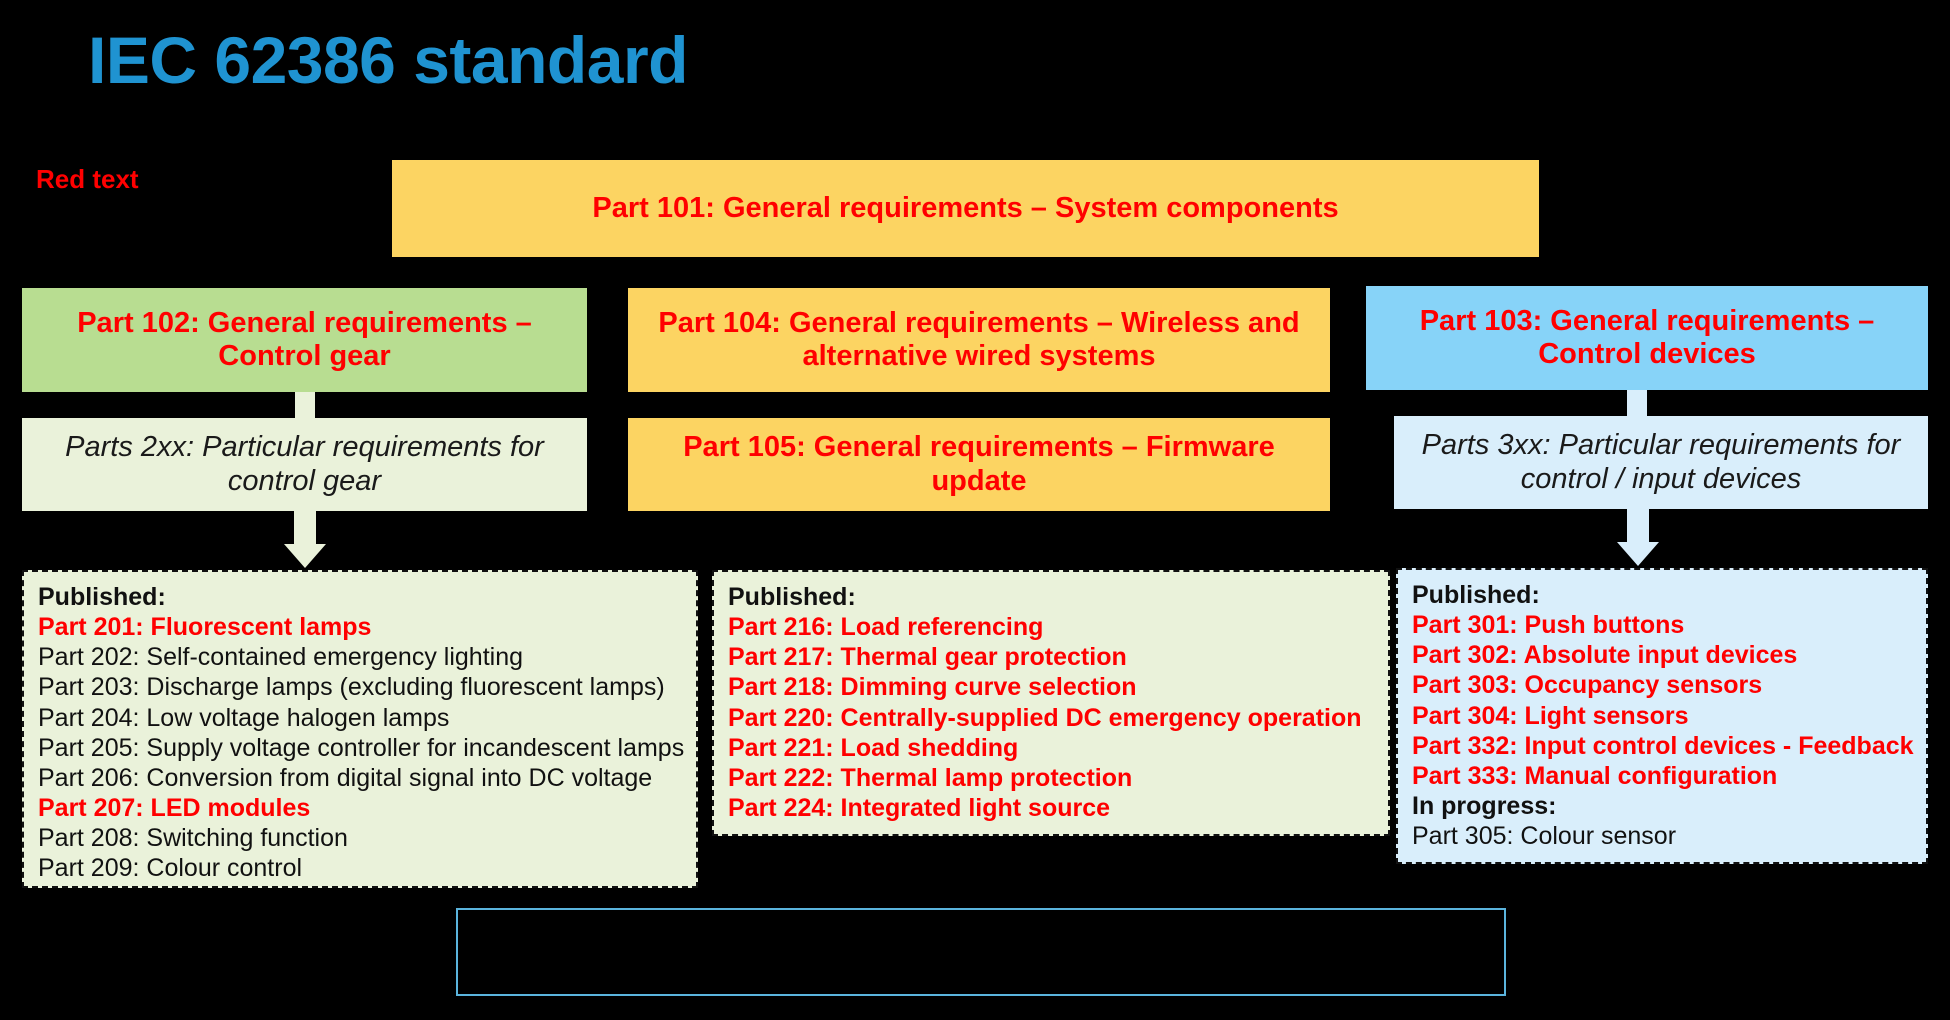 The height and width of the screenshot is (1020, 1950). I want to click on list-item: Part 217: Thermal gear protection, so click(927, 657).